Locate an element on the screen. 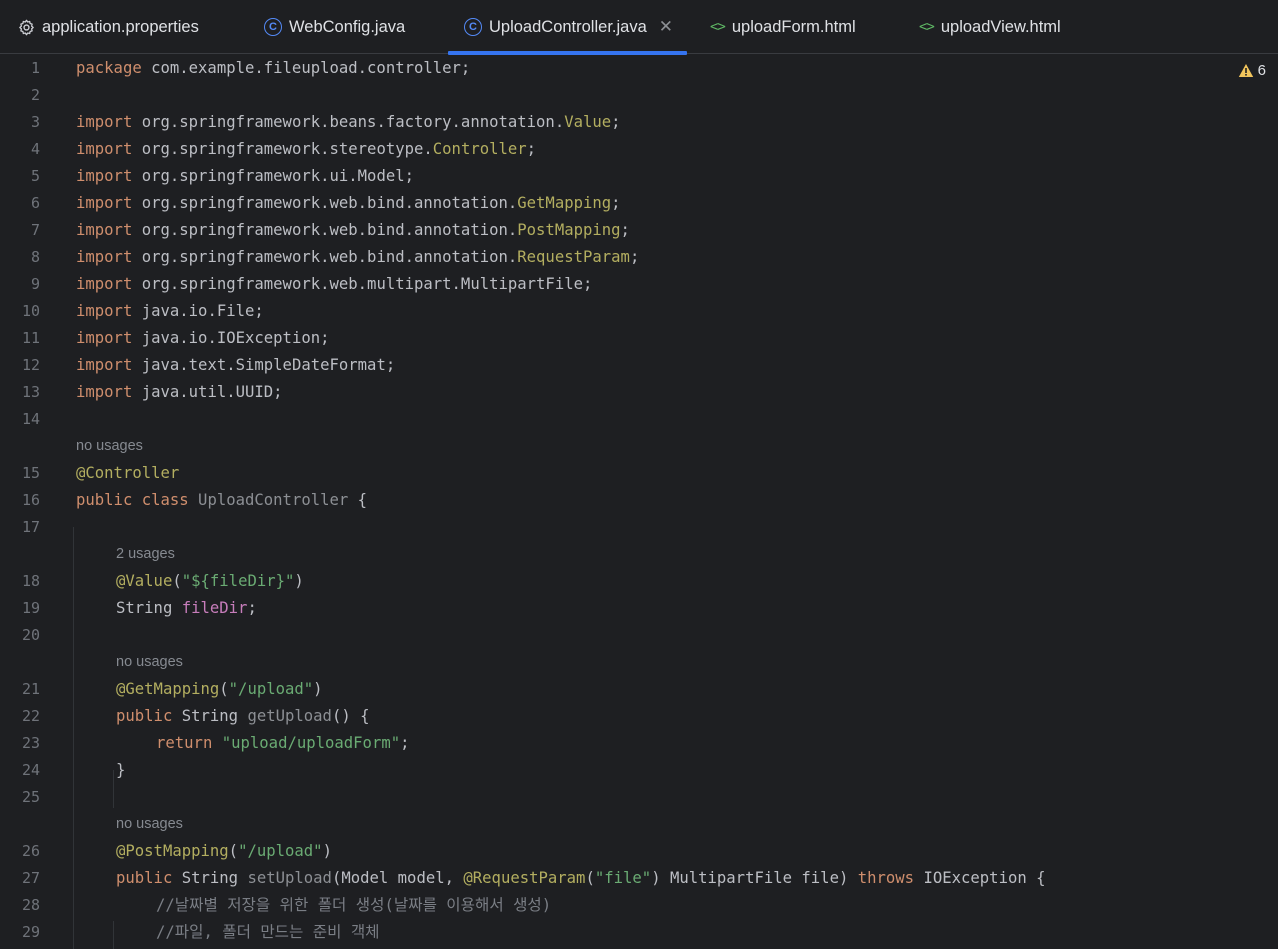 This screenshot has height=949, width=1278. code-line: 5 import org.springframework.ui.Model; is located at coordinates (639, 176).